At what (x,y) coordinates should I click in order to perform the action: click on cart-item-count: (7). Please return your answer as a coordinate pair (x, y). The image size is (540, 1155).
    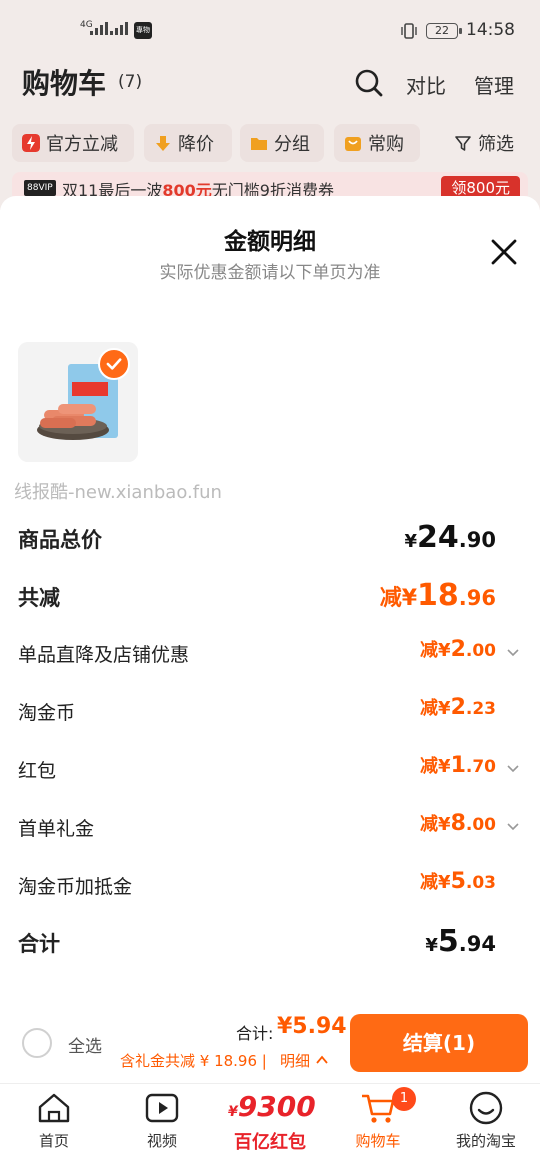
    Looking at the image, I should click on (130, 82).